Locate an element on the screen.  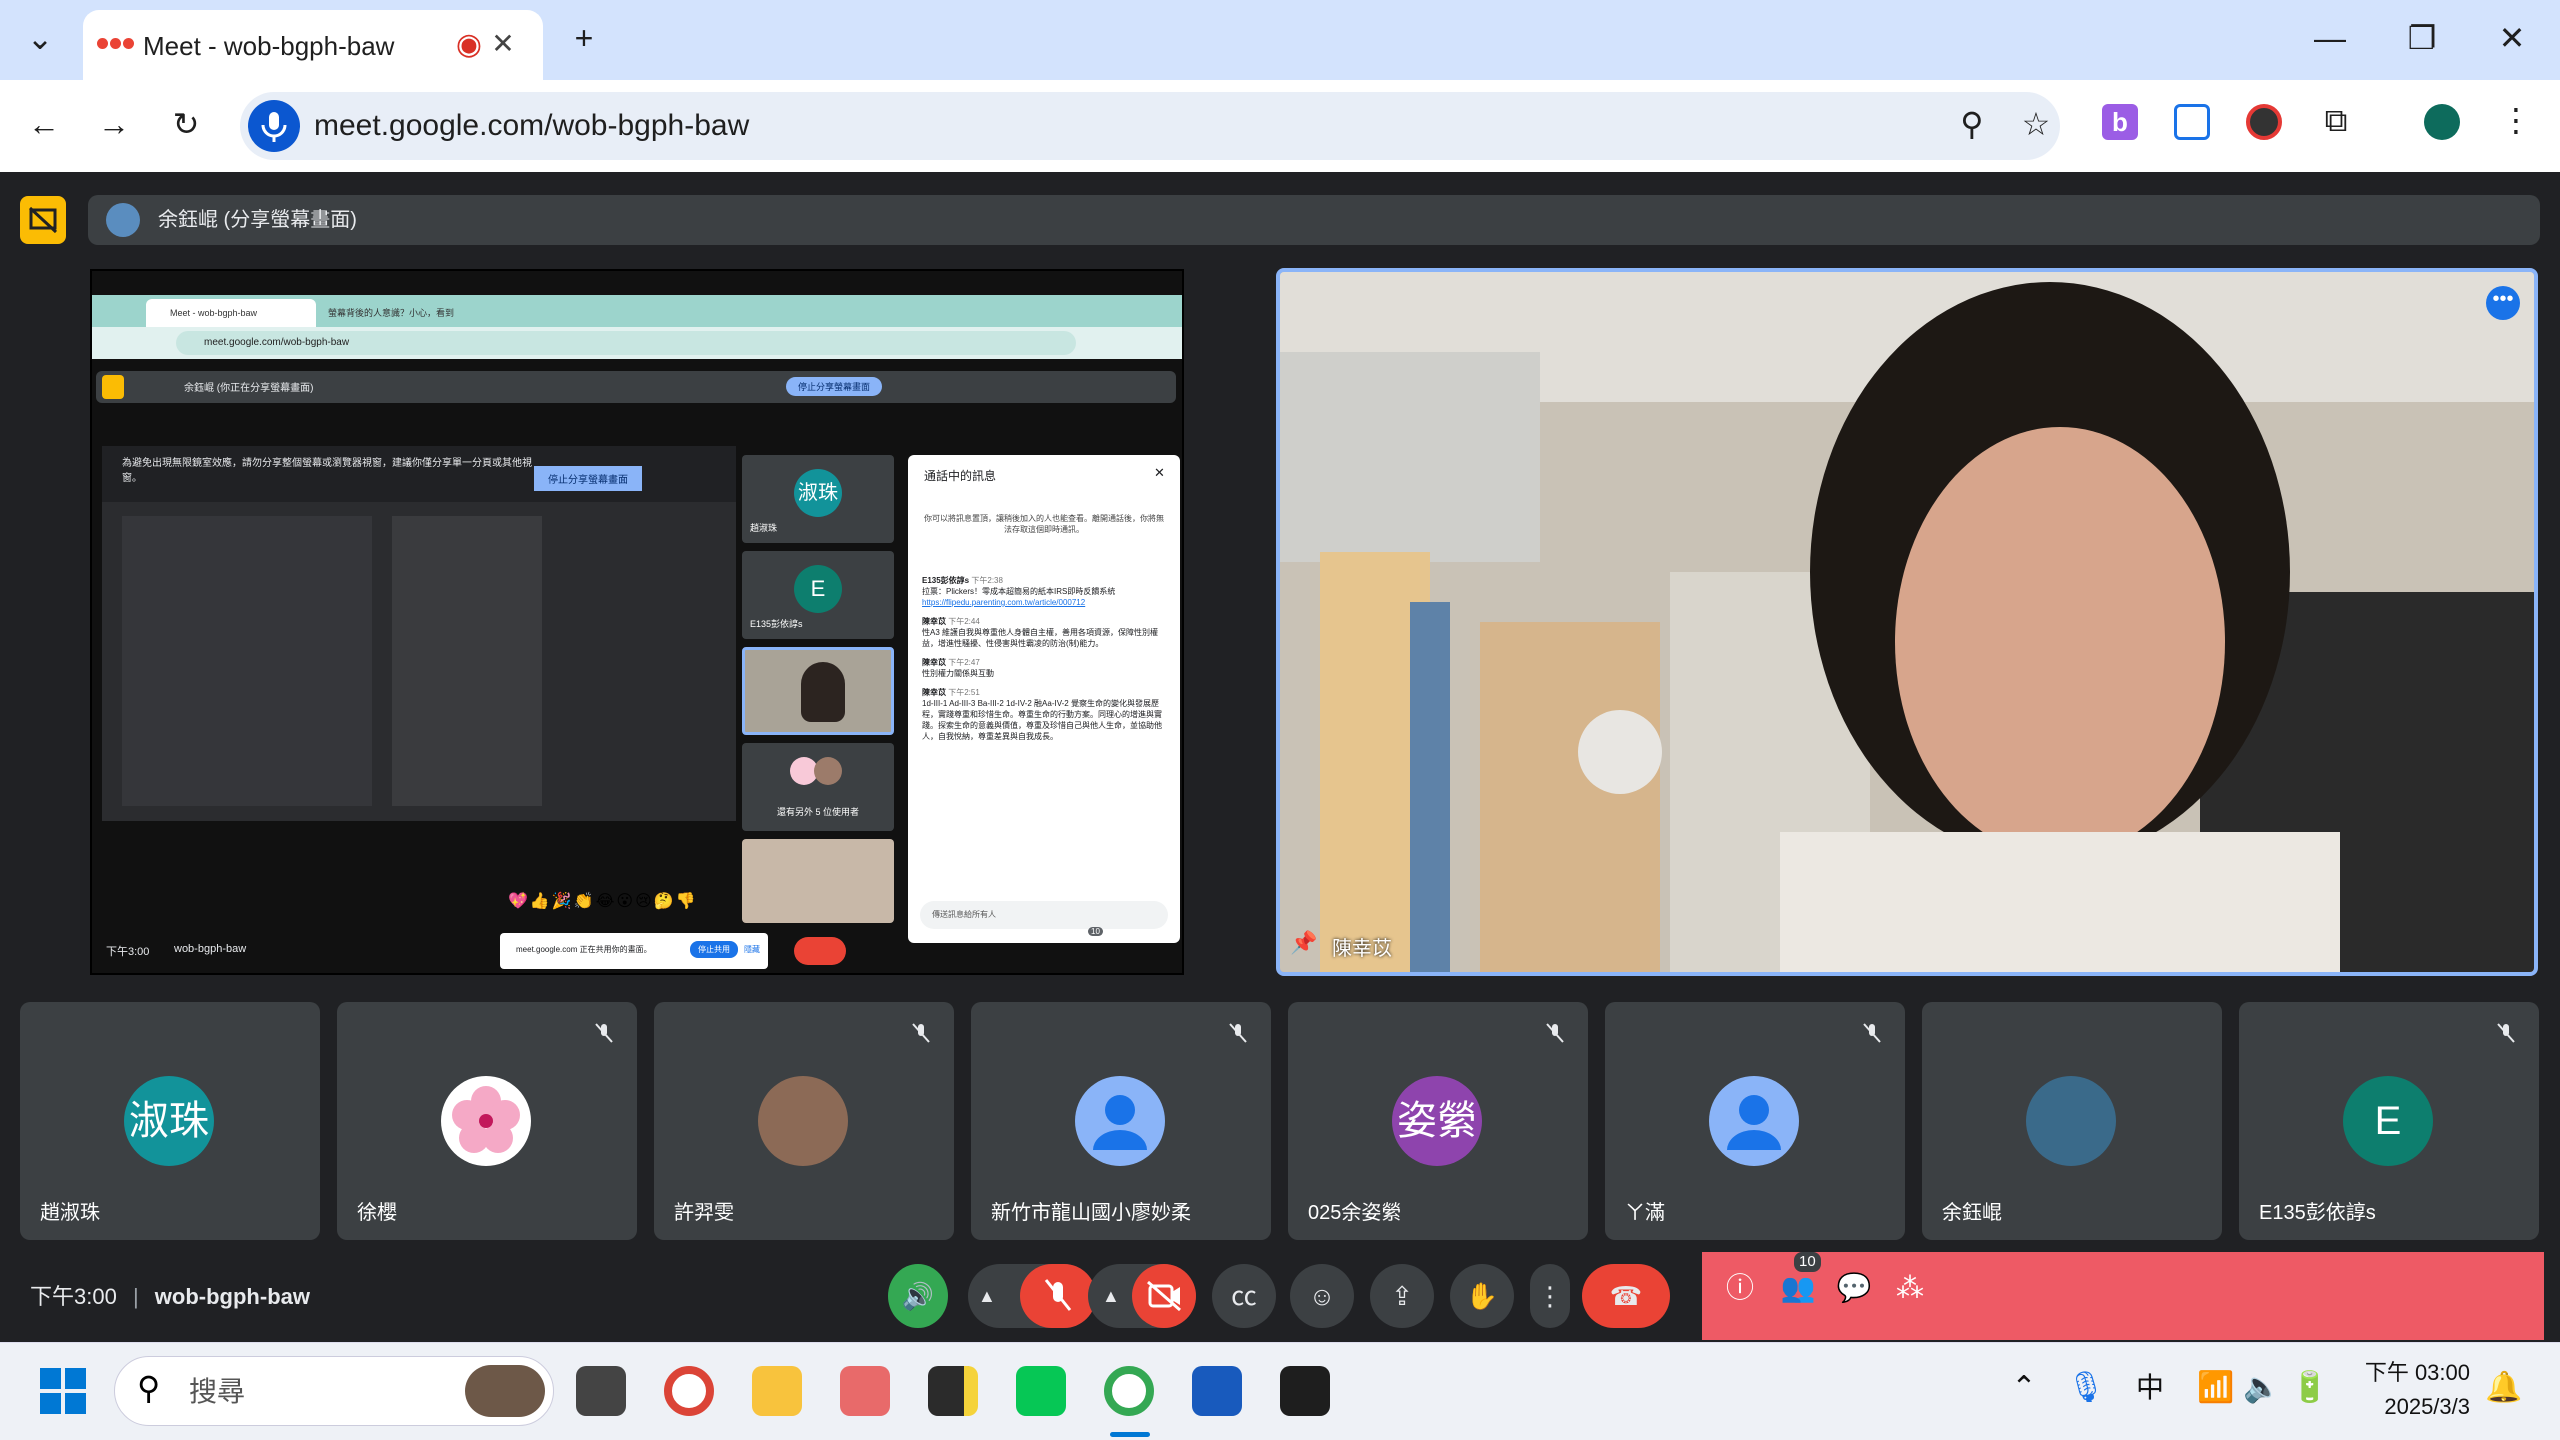
volume-icon: 🔈 is located at coordinates (2262, 1388).